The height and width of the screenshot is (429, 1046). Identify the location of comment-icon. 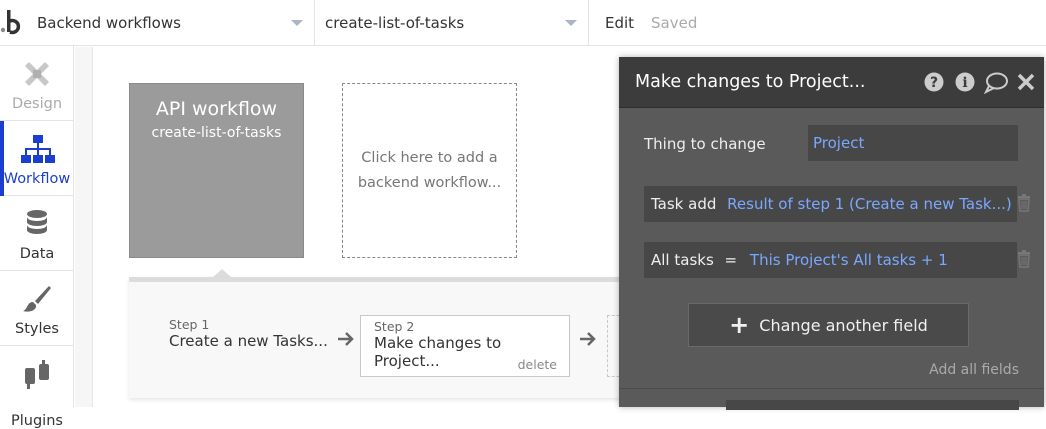
(996, 83).